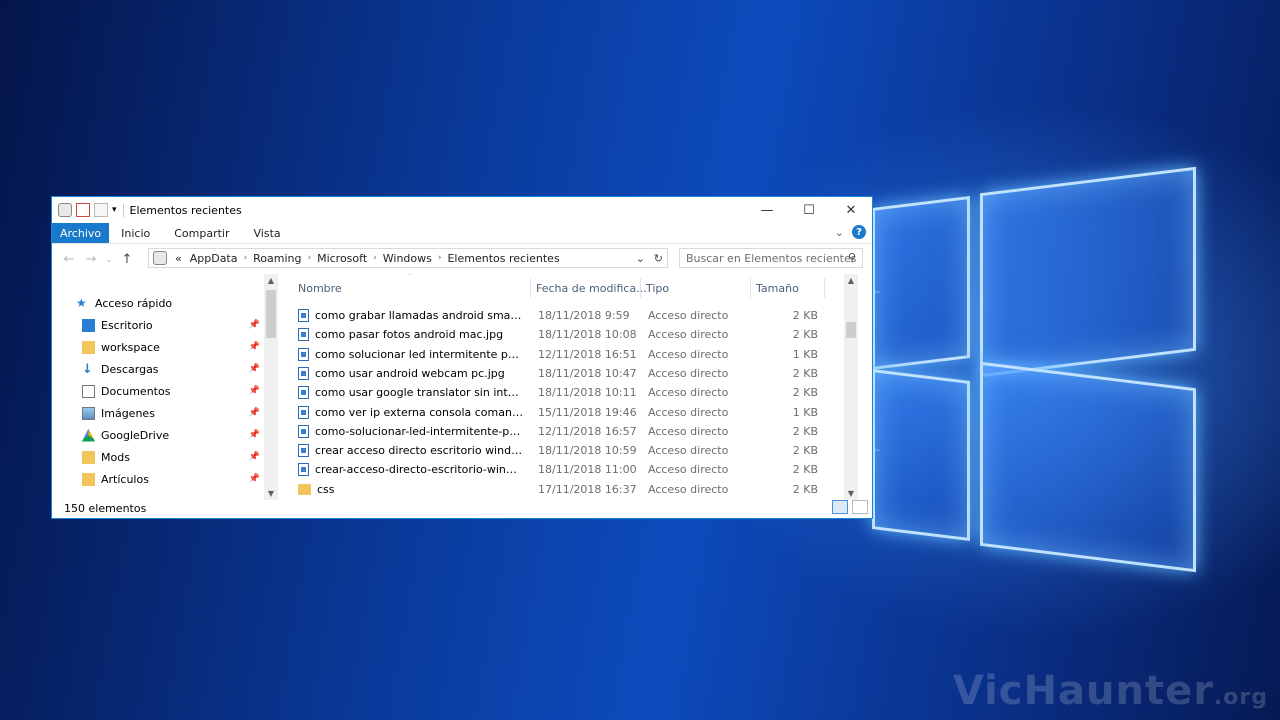 This screenshot has height=720, width=1280. I want to click on tab-vista: Vista, so click(267, 233).